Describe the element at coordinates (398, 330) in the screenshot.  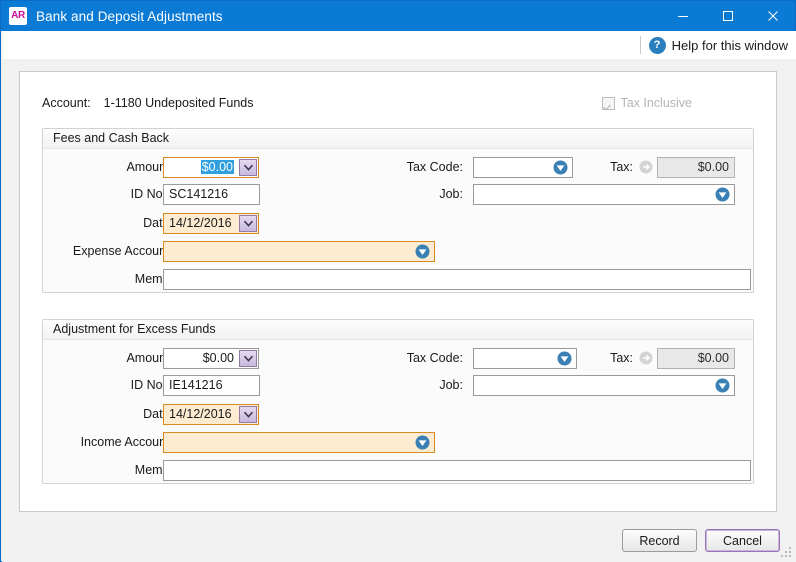
I see `group-title-adjustment: Adjustment for Excess Funds` at that location.